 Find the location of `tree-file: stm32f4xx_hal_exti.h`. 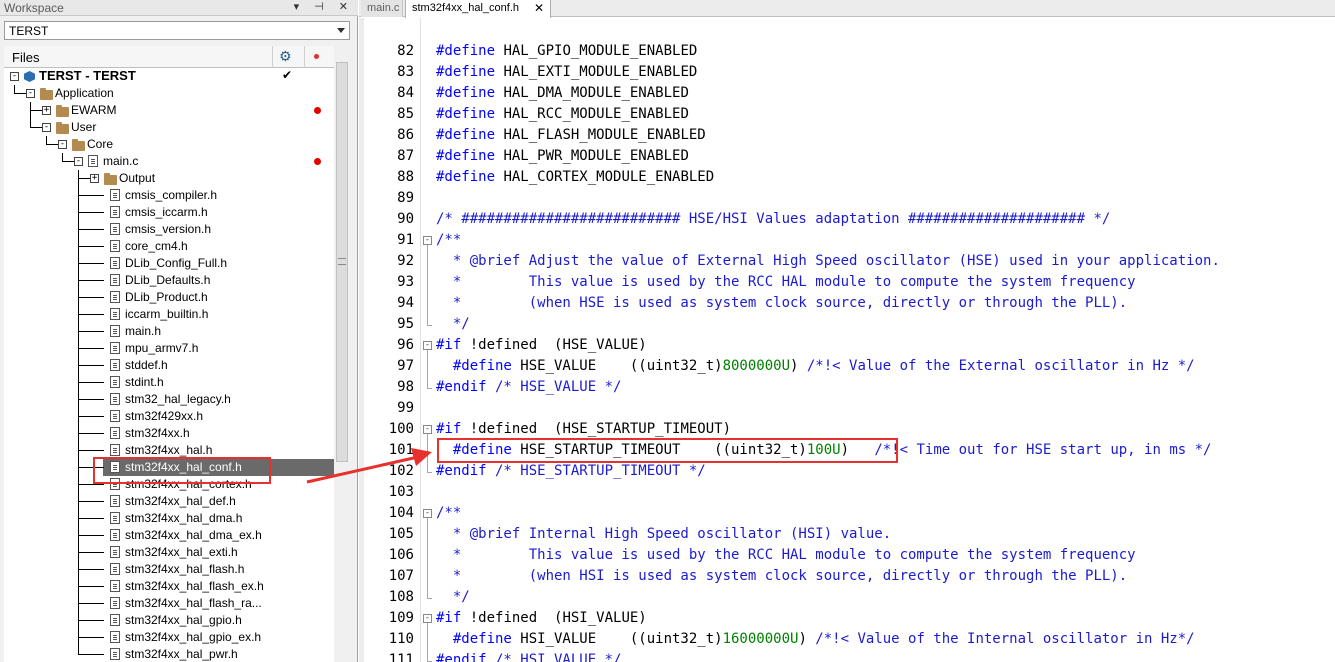

tree-file: stm32f4xx_hal_exti.h is located at coordinates (169, 552).